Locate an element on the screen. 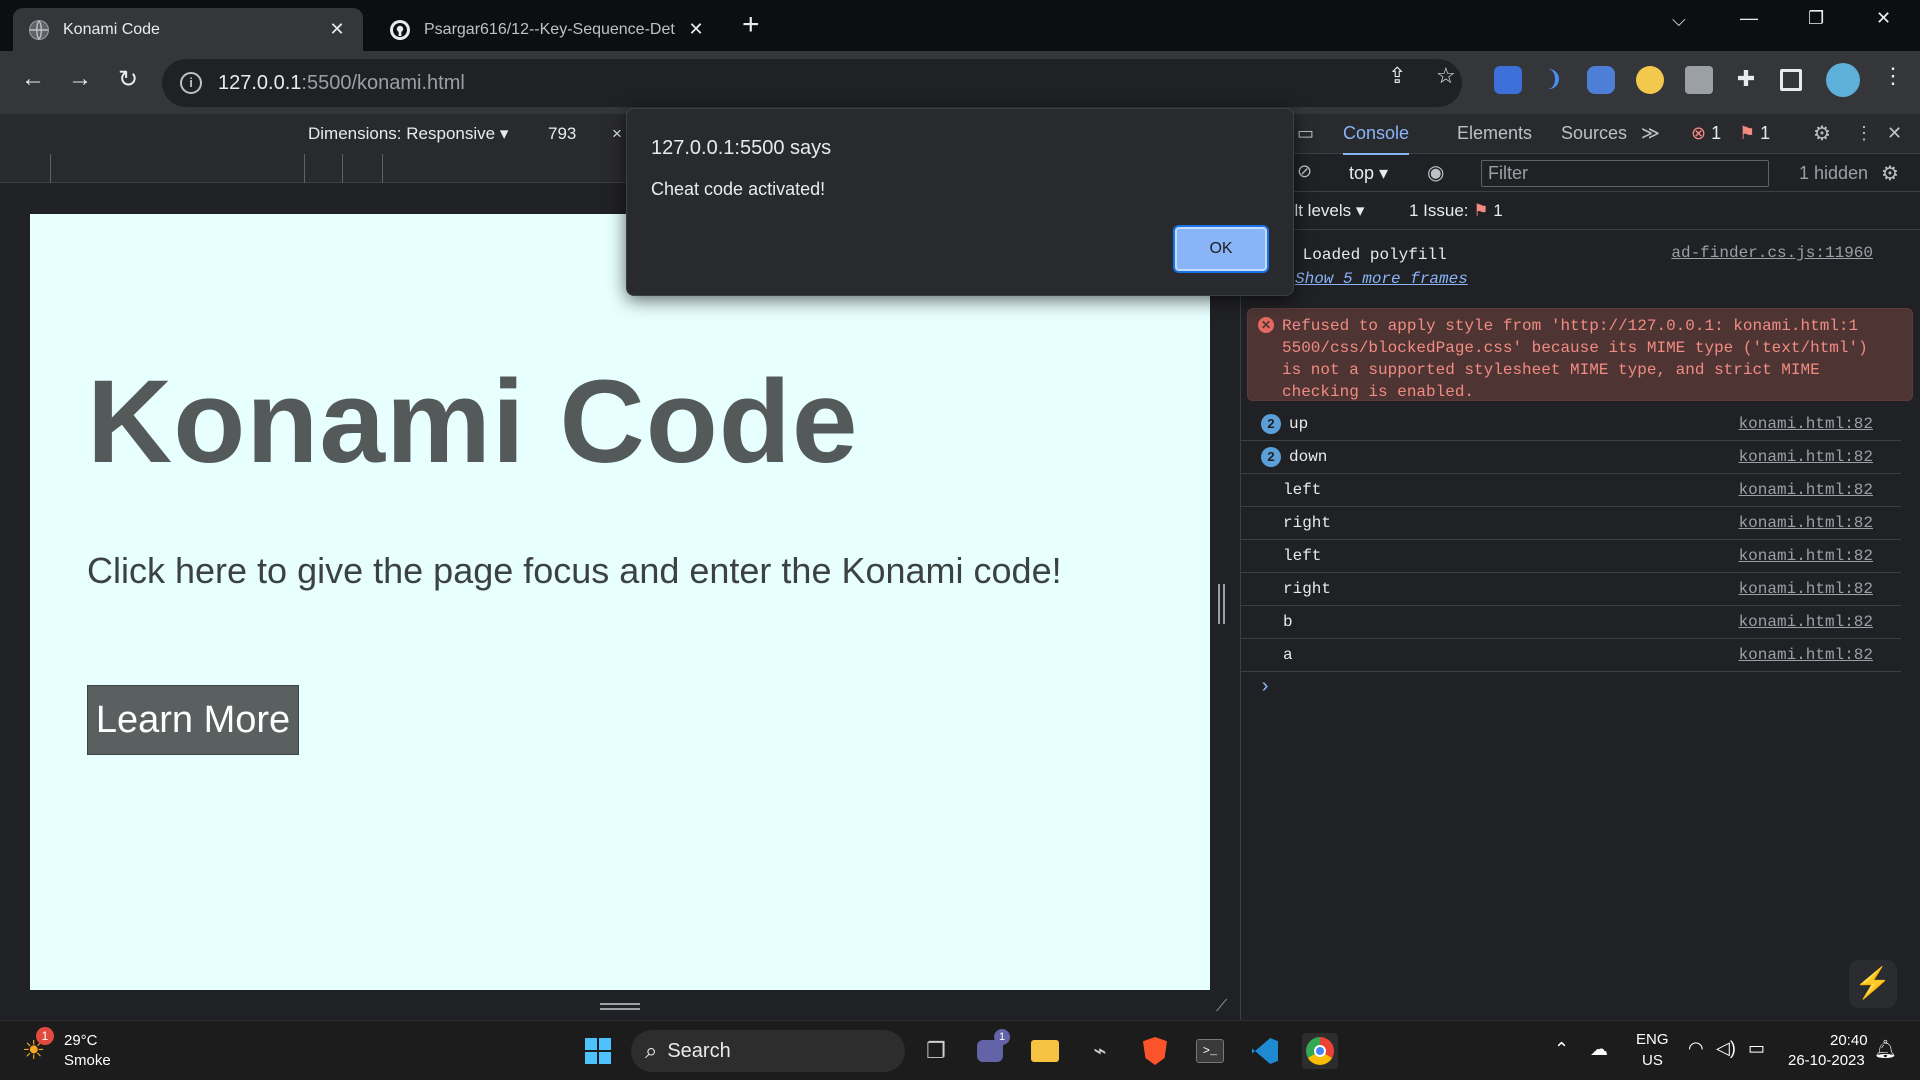  windows-start-icon is located at coordinates (598, 1051).